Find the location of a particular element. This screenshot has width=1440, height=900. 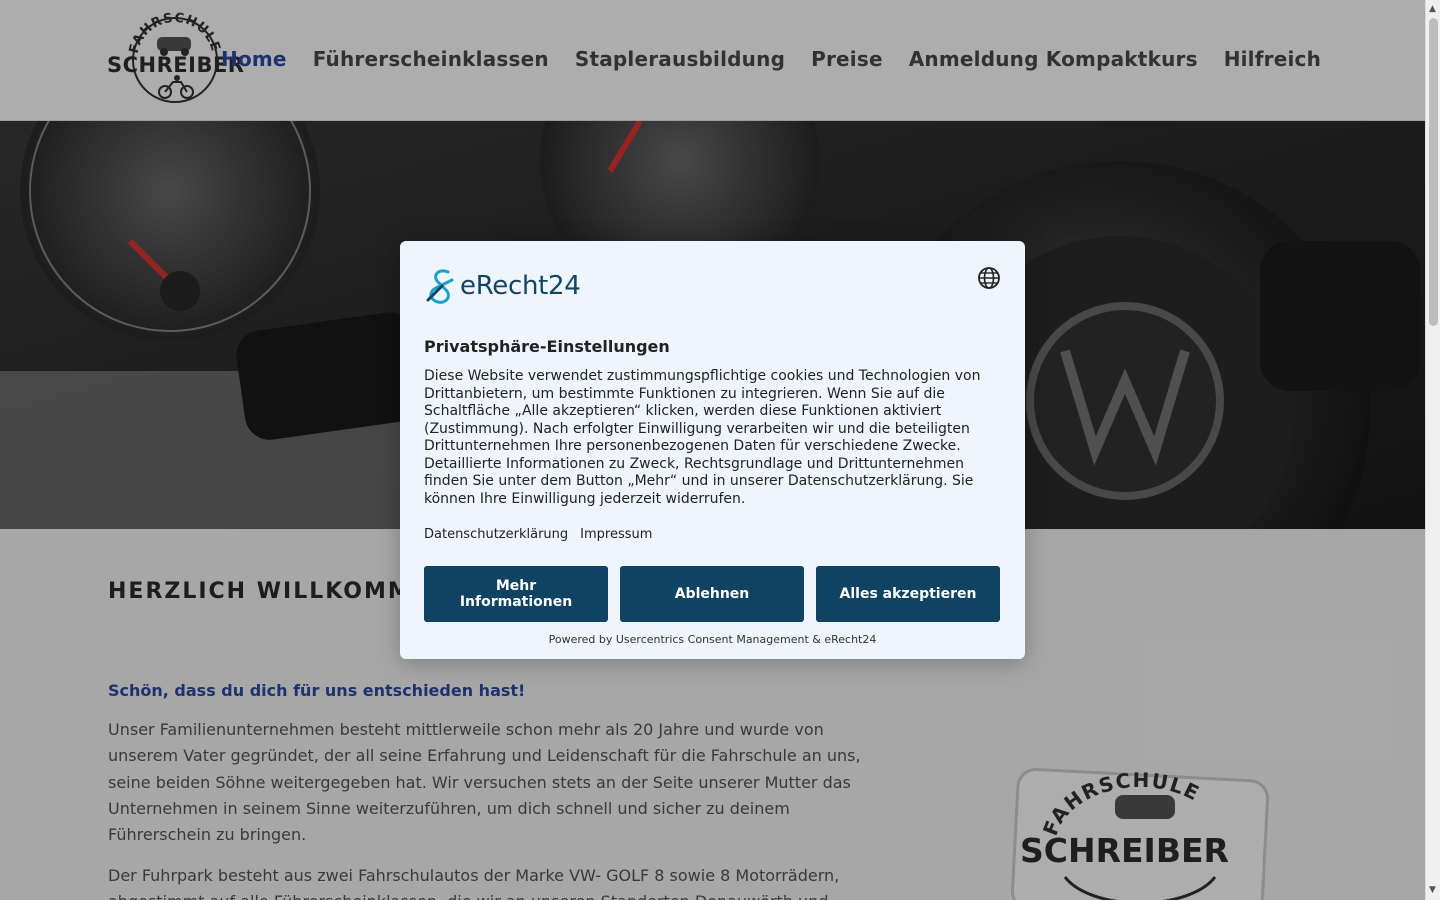

privacy-policy-link: Datenschutzerklärung is located at coordinates (496, 534).